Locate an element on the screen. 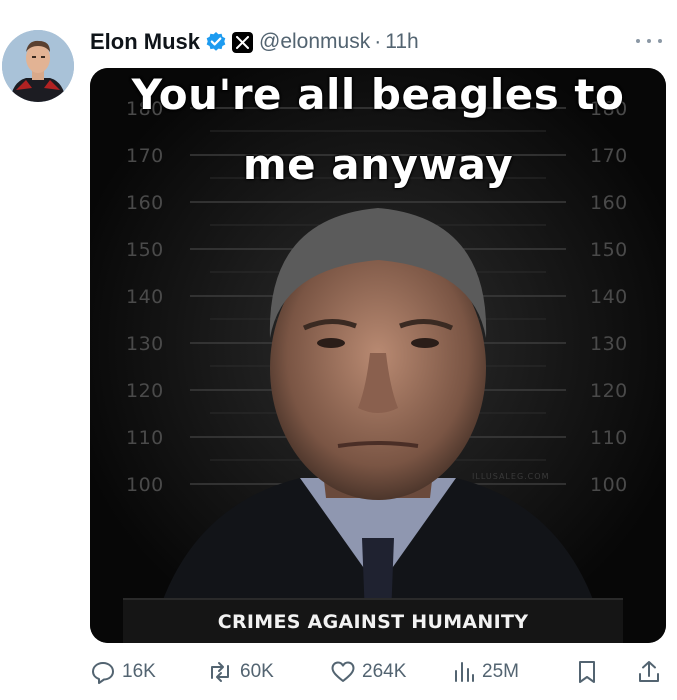 The height and width of the screenshot is (700, 677). verified-badge-icon is located at coordinates (216, 42).